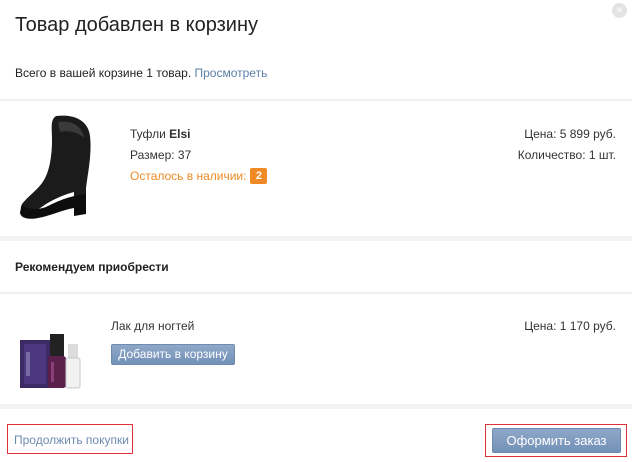 The width and height of the screenshot is (632, 462). What do you see at coordinates (92, 267) in the screenshot?
I see `recommend-heading: Рекомендуем приобрести` at bounding box center [92, 267].